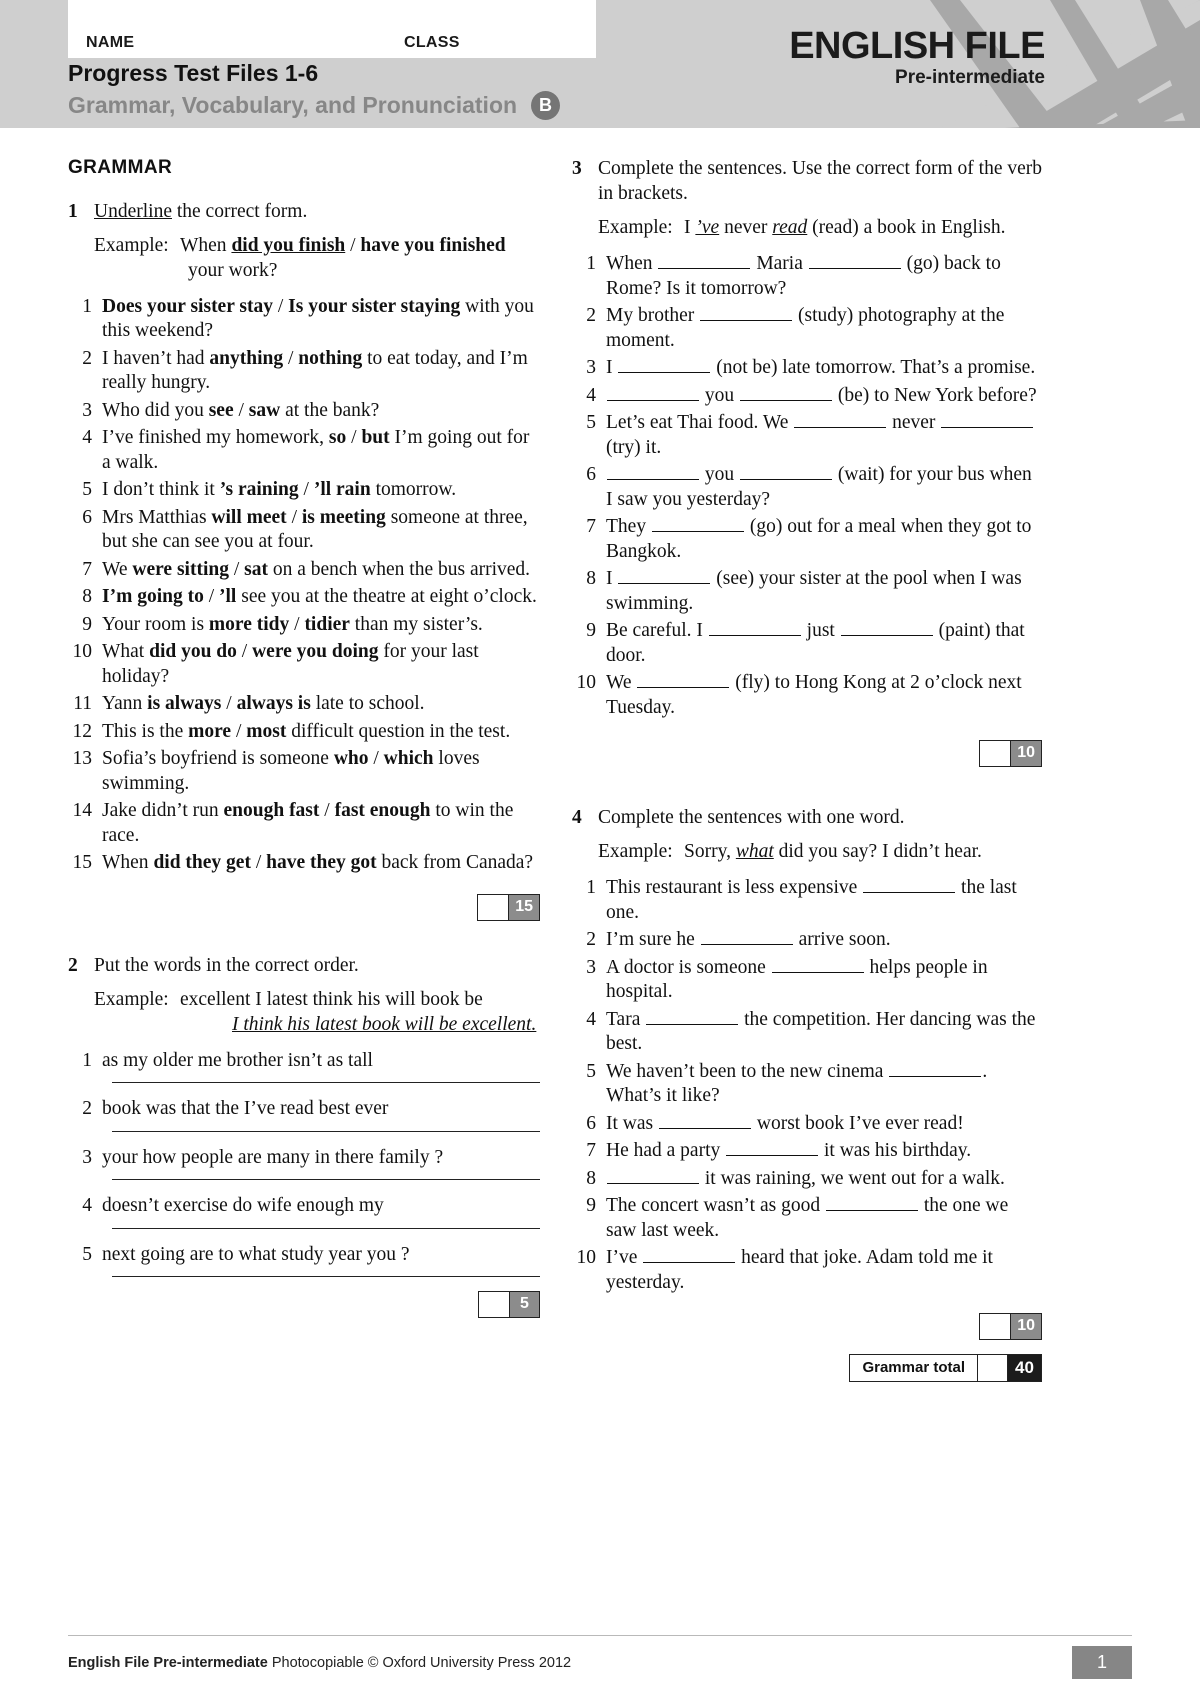 The height and width of the screenshot is (1697, 1200). What do you see at coordinates (209, 731) in the screenshot?
I see `option-a: more` at bounding box center [209, 731].